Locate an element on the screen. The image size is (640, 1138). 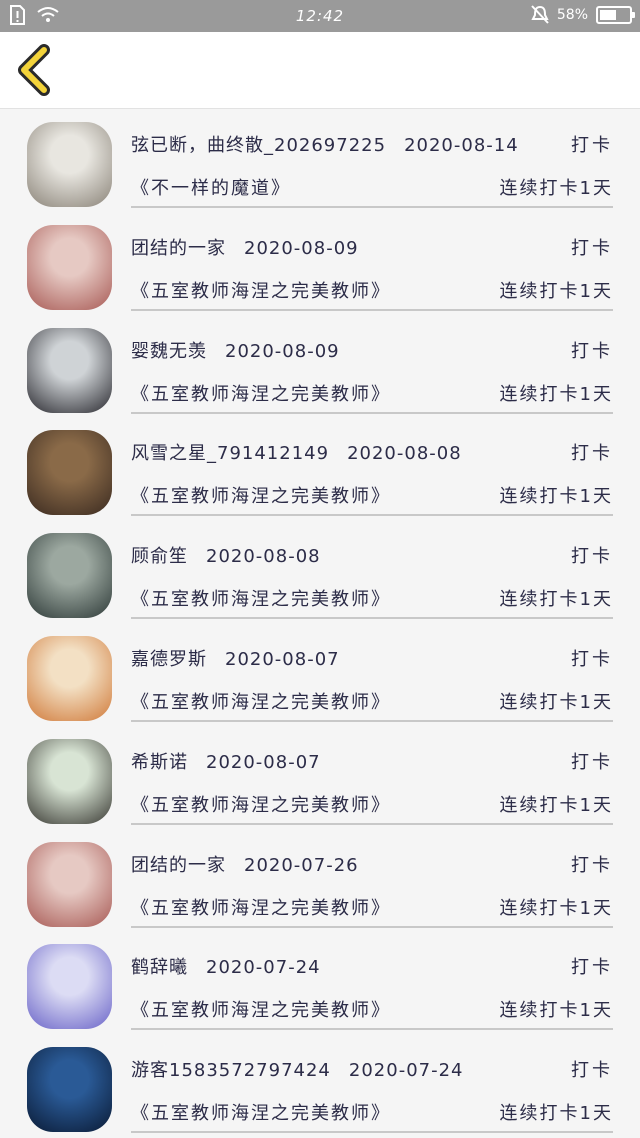
checkin-date: 2020-07-26 is located at coordinates (301, 865).